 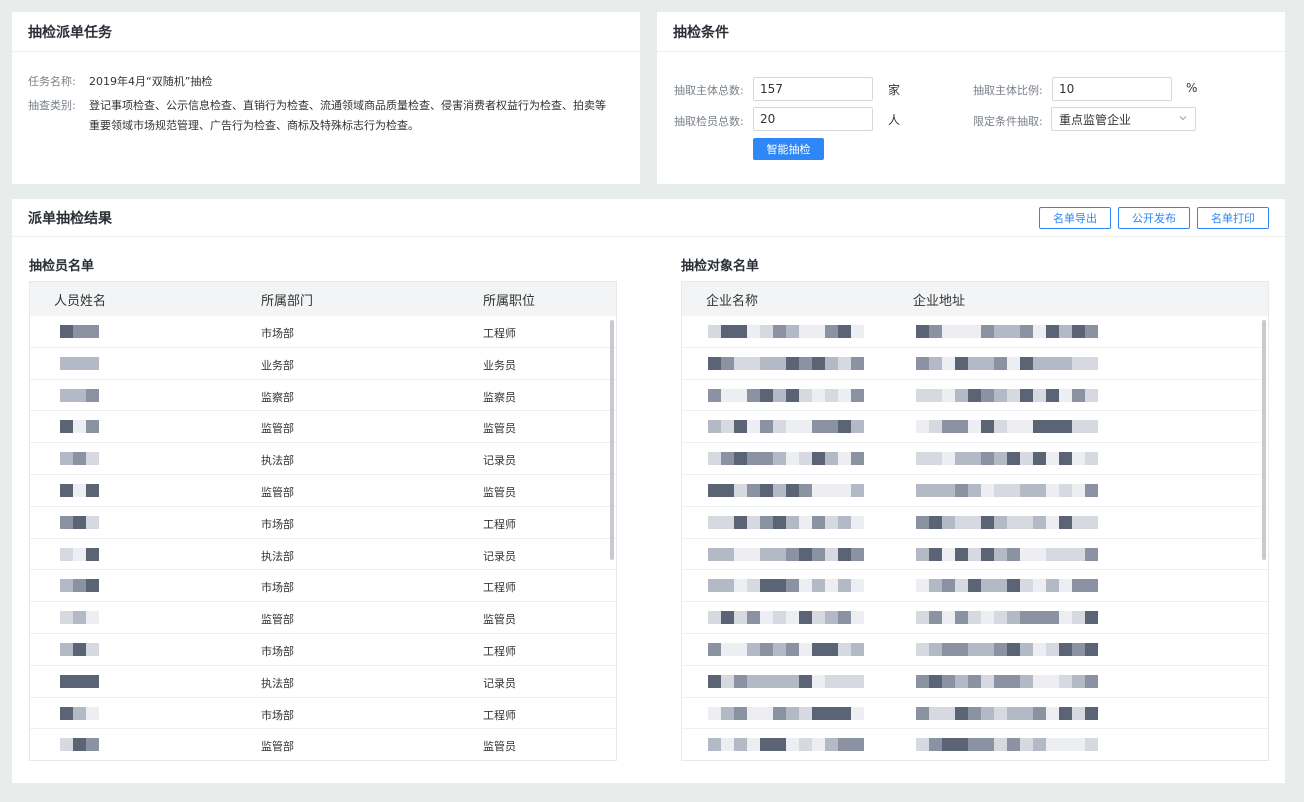 What do you see at coordinates (151, 81) in the screenshot?
I see `task-name-value: 2019年4月“双随机”抽检` at bounding box center [151, 81].